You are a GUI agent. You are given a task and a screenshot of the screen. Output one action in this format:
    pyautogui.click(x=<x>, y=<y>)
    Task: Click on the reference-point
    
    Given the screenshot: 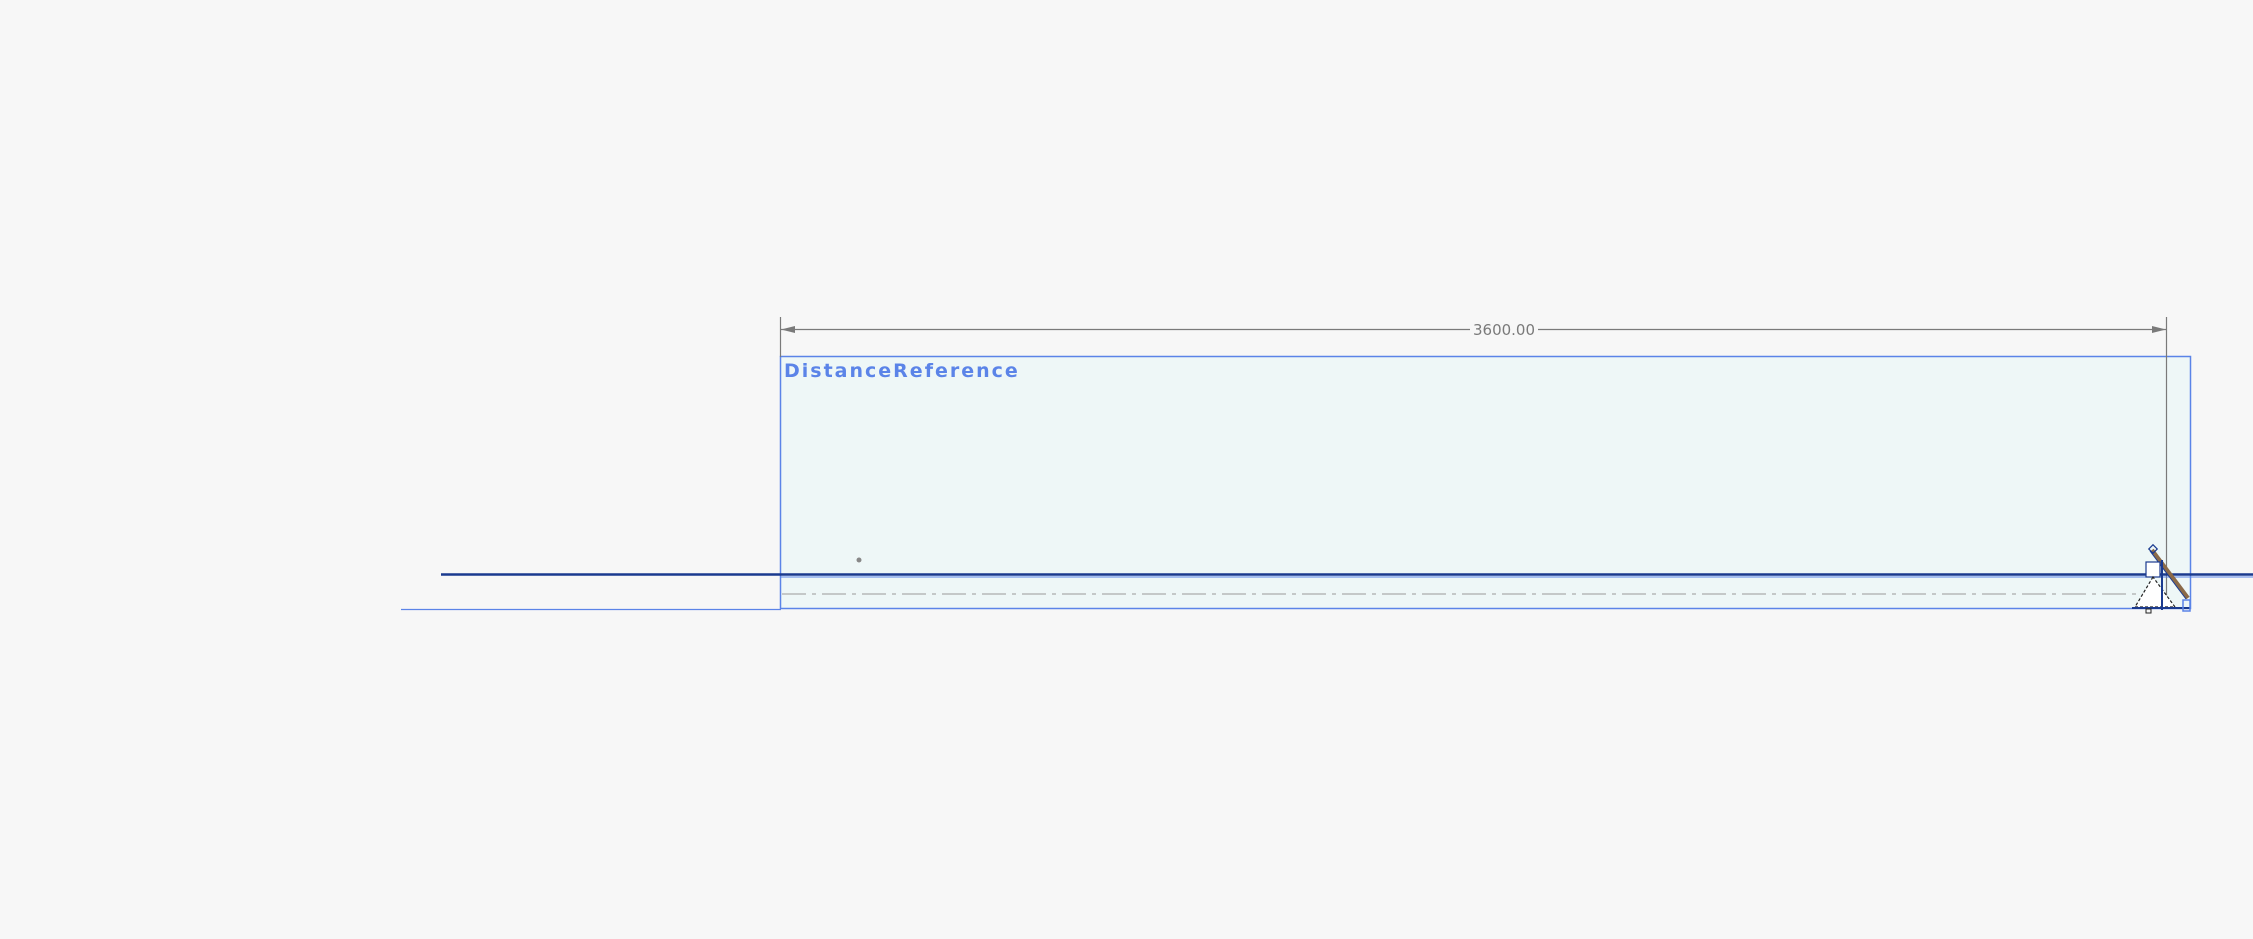 What is the action you would take?
    pyautogui.click(x=859, y=560)
    